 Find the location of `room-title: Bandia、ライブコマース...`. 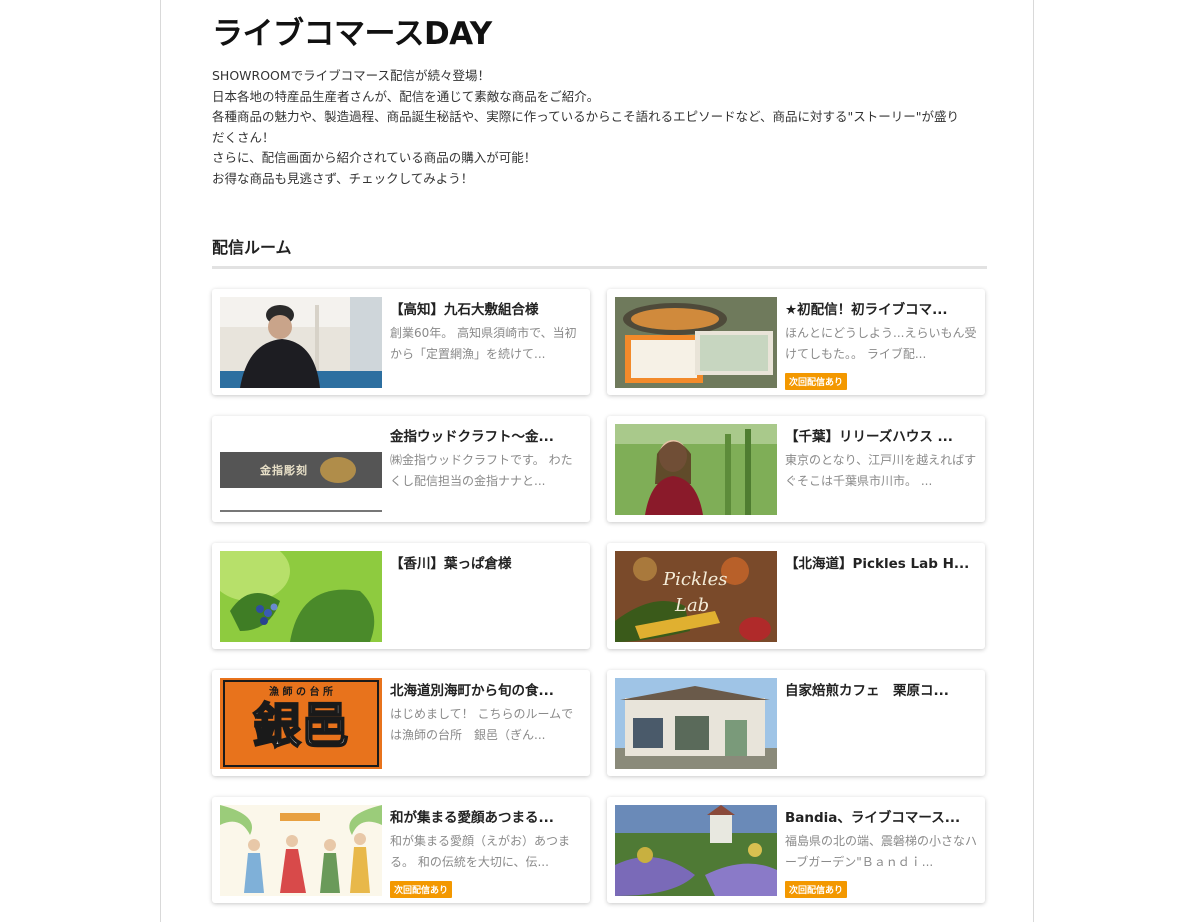

room-title: Bandia、ライブコマース... is located at coordinates (873, 818).